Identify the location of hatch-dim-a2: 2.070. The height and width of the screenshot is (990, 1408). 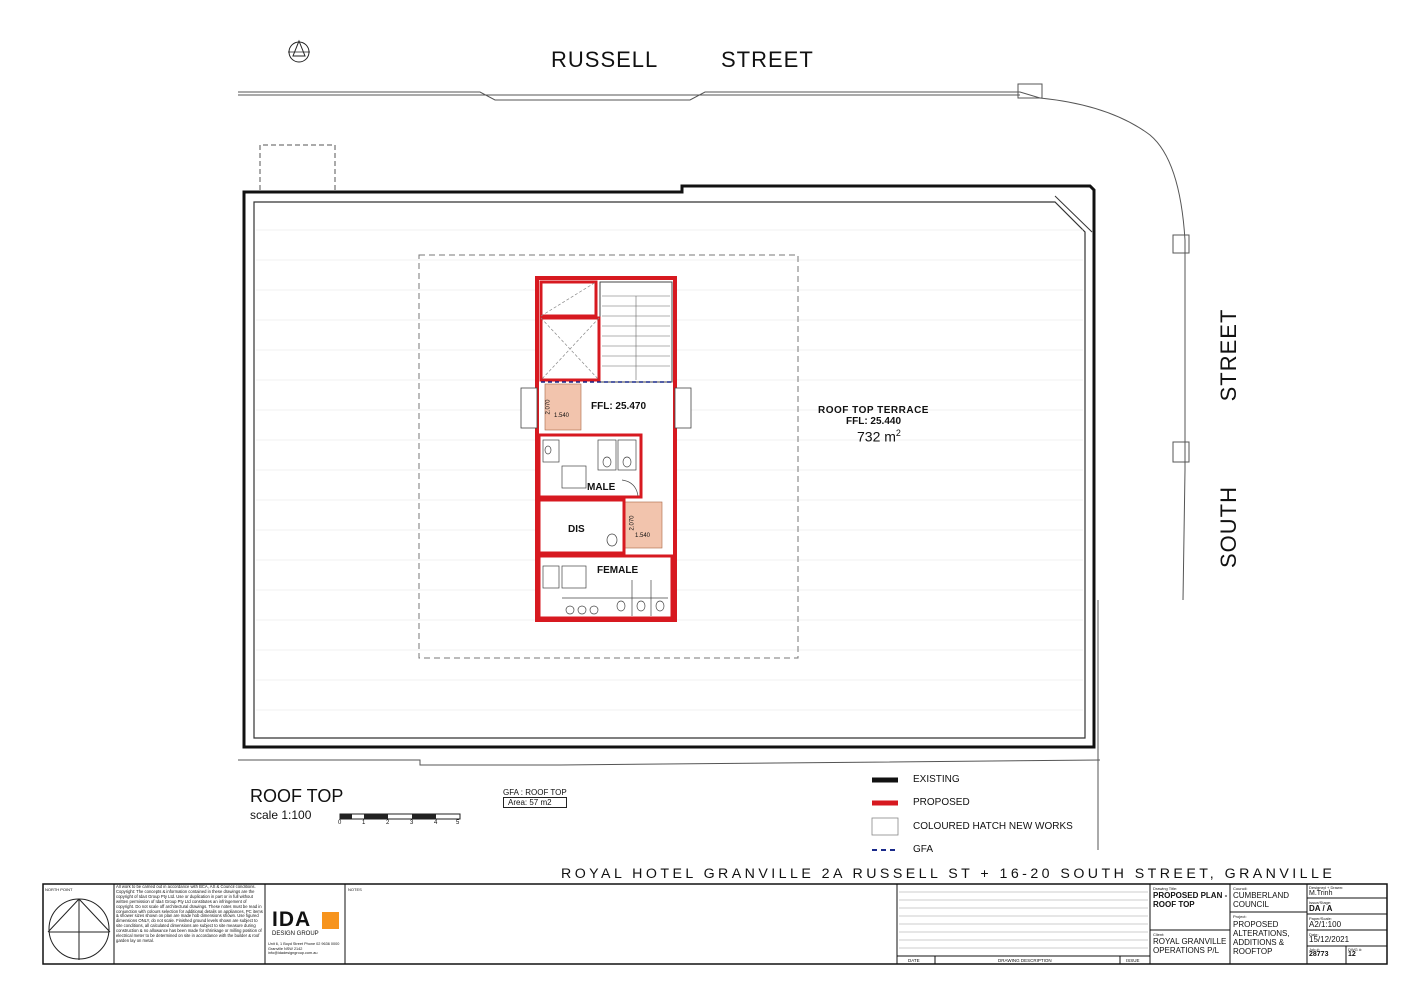
(548, 407).